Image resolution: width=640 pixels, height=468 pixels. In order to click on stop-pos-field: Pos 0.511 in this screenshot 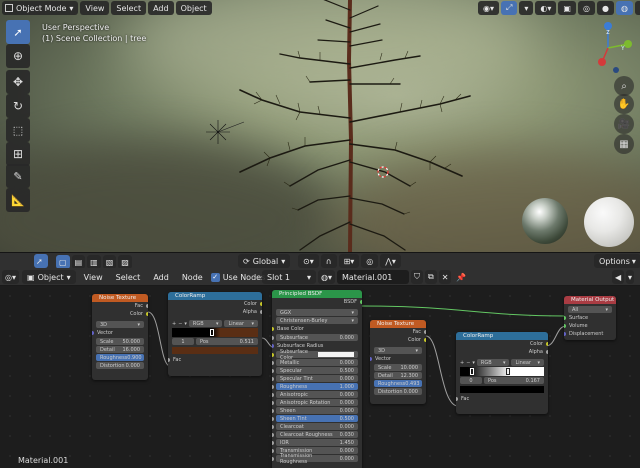, I will do `click(227, 341)`.